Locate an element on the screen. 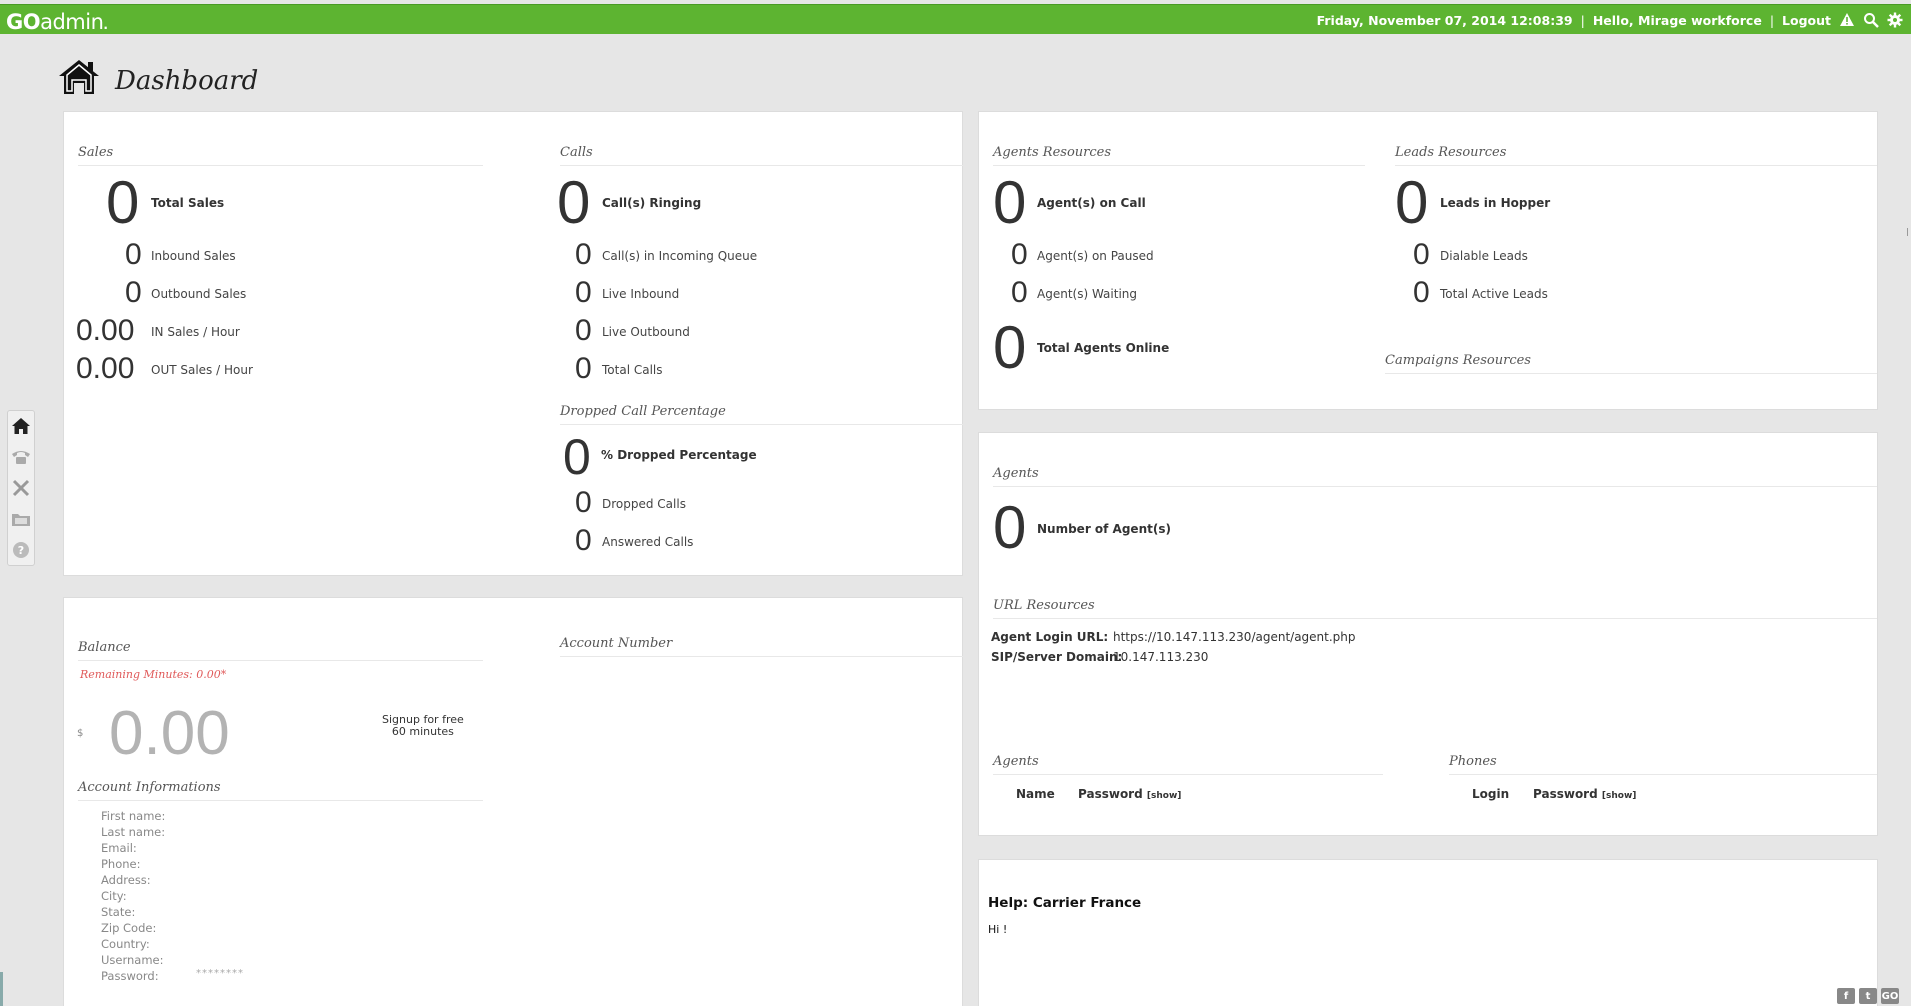  folder-icon is located at coordinates (21, 519).